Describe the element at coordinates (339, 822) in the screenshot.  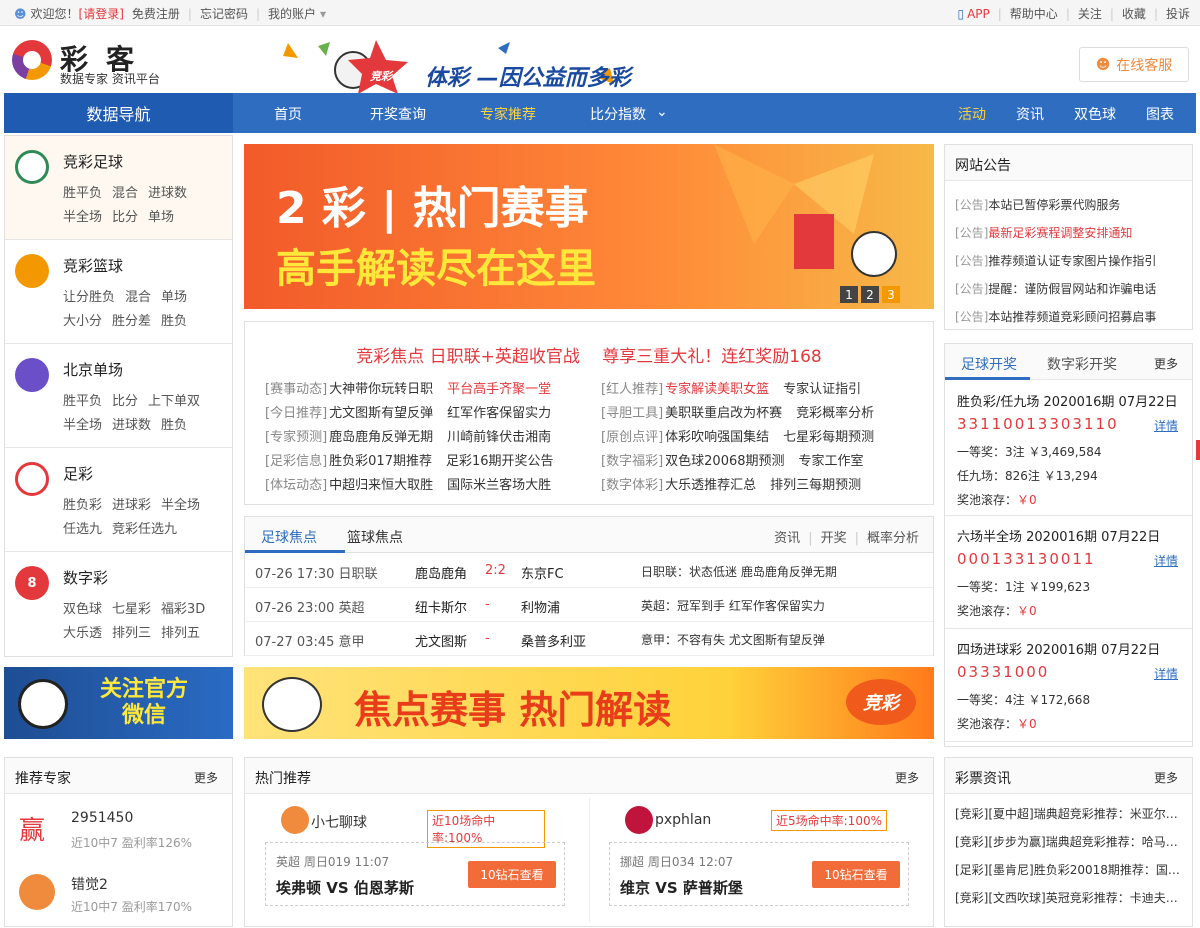
I see `tipster-name: 小七聊球` at that location.